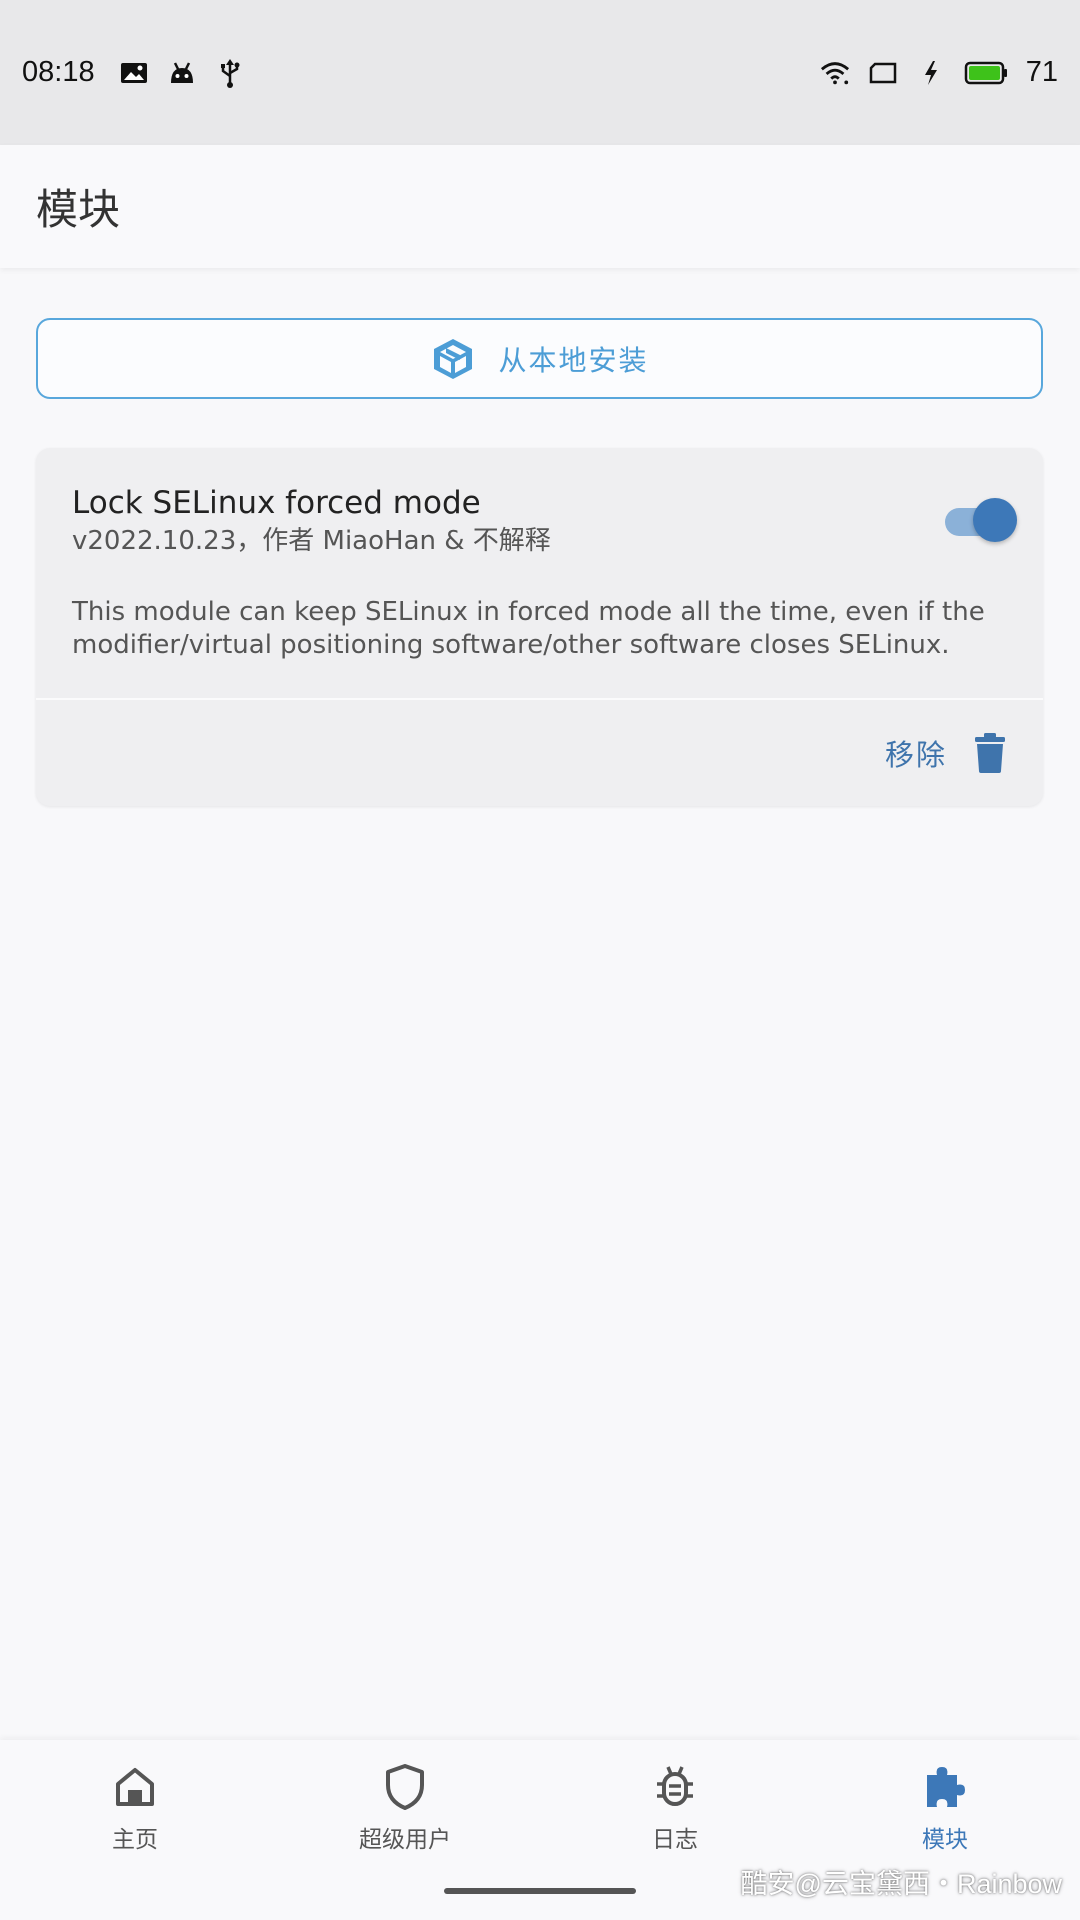  I want to click on install-from-local-button: 从本地安装, so click(539, 358).